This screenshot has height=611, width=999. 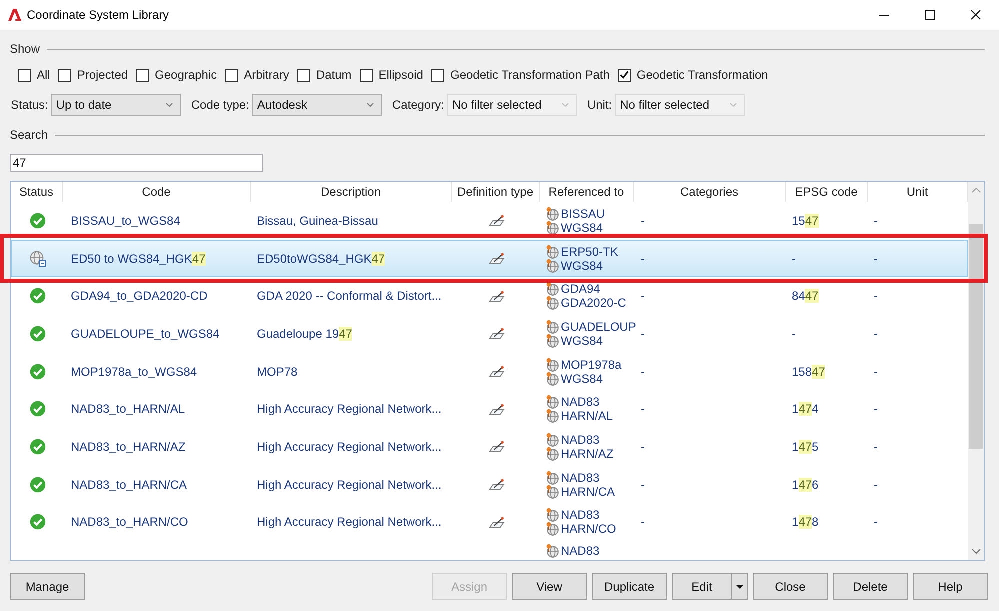 I want to click on menu-arrow-button, so click(x=740, y=586).